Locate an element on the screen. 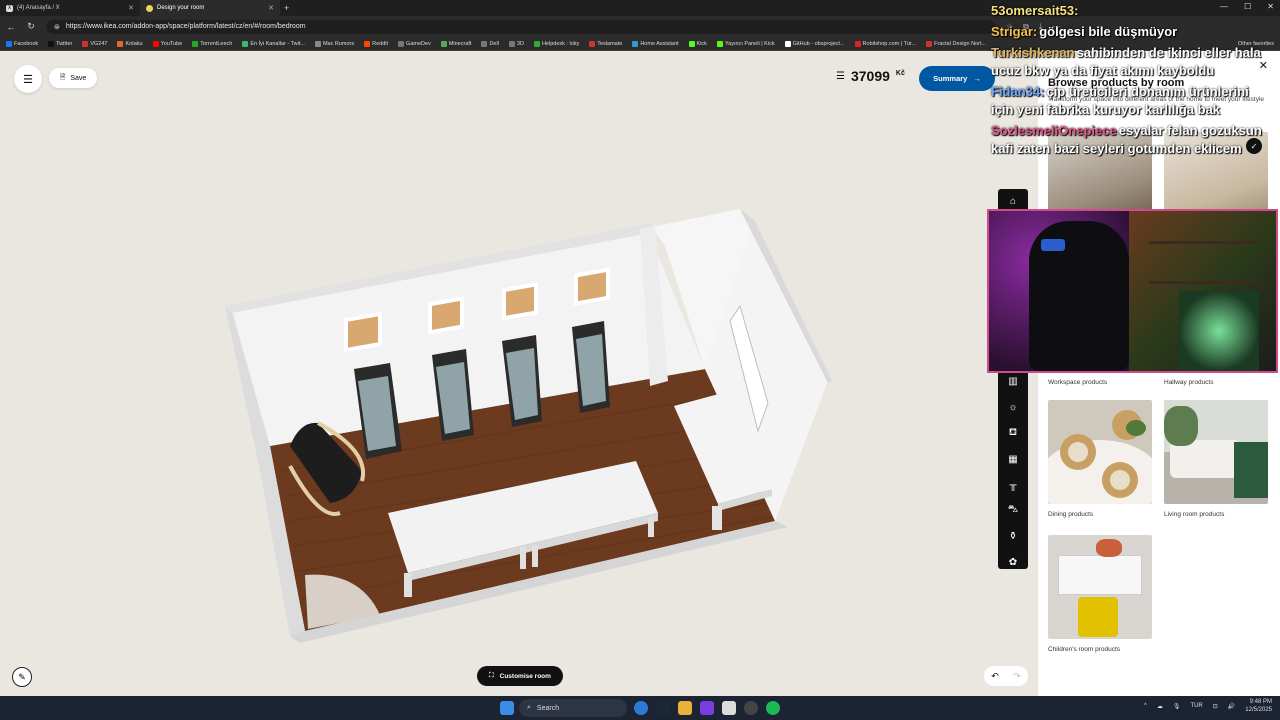  bookmark-item: Helpdesk : loky is located at coordinates (556, 43).